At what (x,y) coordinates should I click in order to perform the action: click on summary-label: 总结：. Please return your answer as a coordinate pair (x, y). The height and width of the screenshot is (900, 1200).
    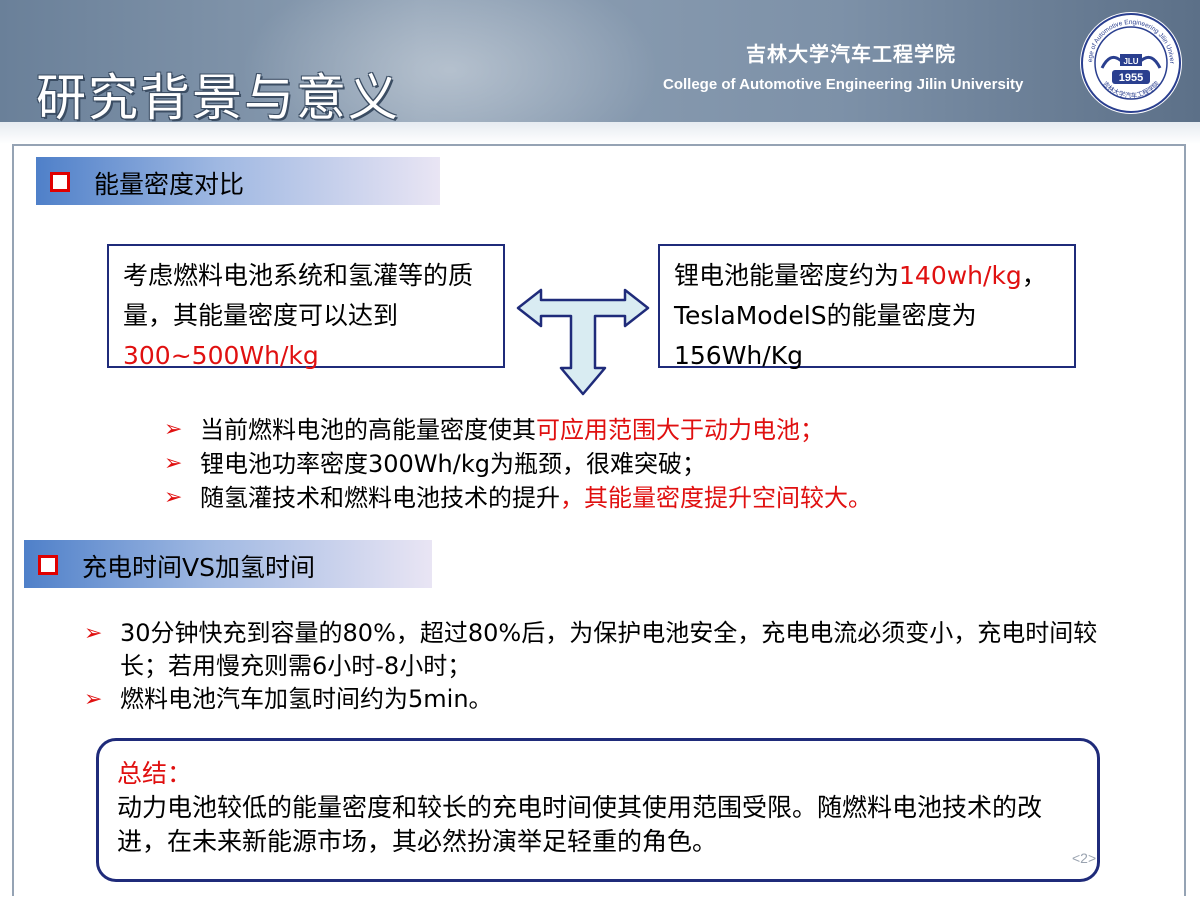
    Looking at the image, I should click on (155, 773).